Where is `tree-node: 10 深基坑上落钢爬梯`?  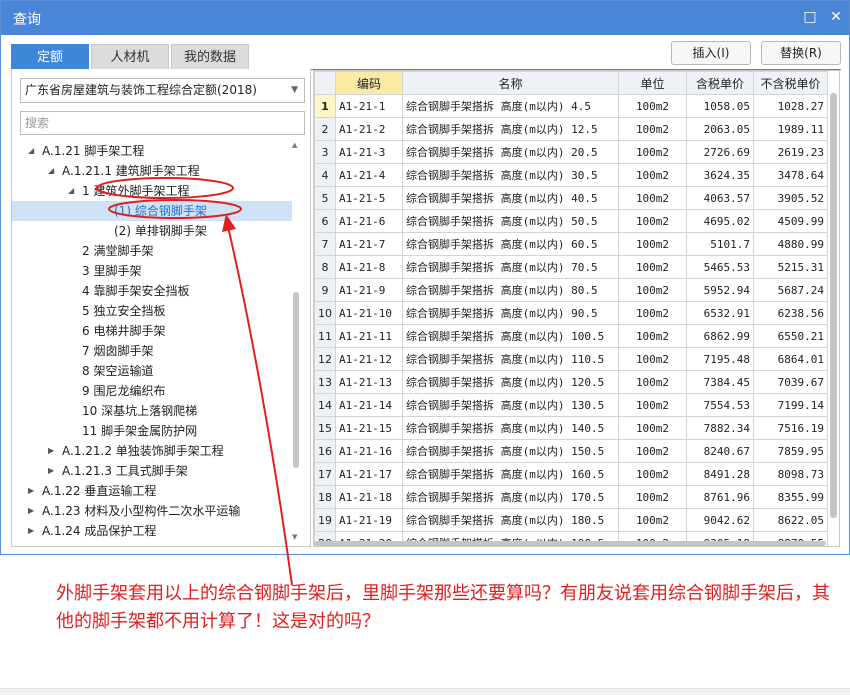
tree-node: 10 深基坑上落钢爬梯 is located at coordinates (152, 411).